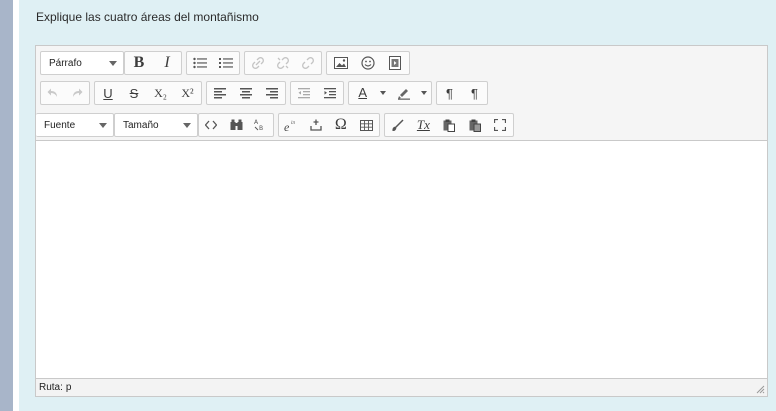 The image size is (776, 411). What do you see at coordinates (82, 63) in the screenshot?
I see `paragraph-format-select: Párrafo` at bounding box center [82, 63].